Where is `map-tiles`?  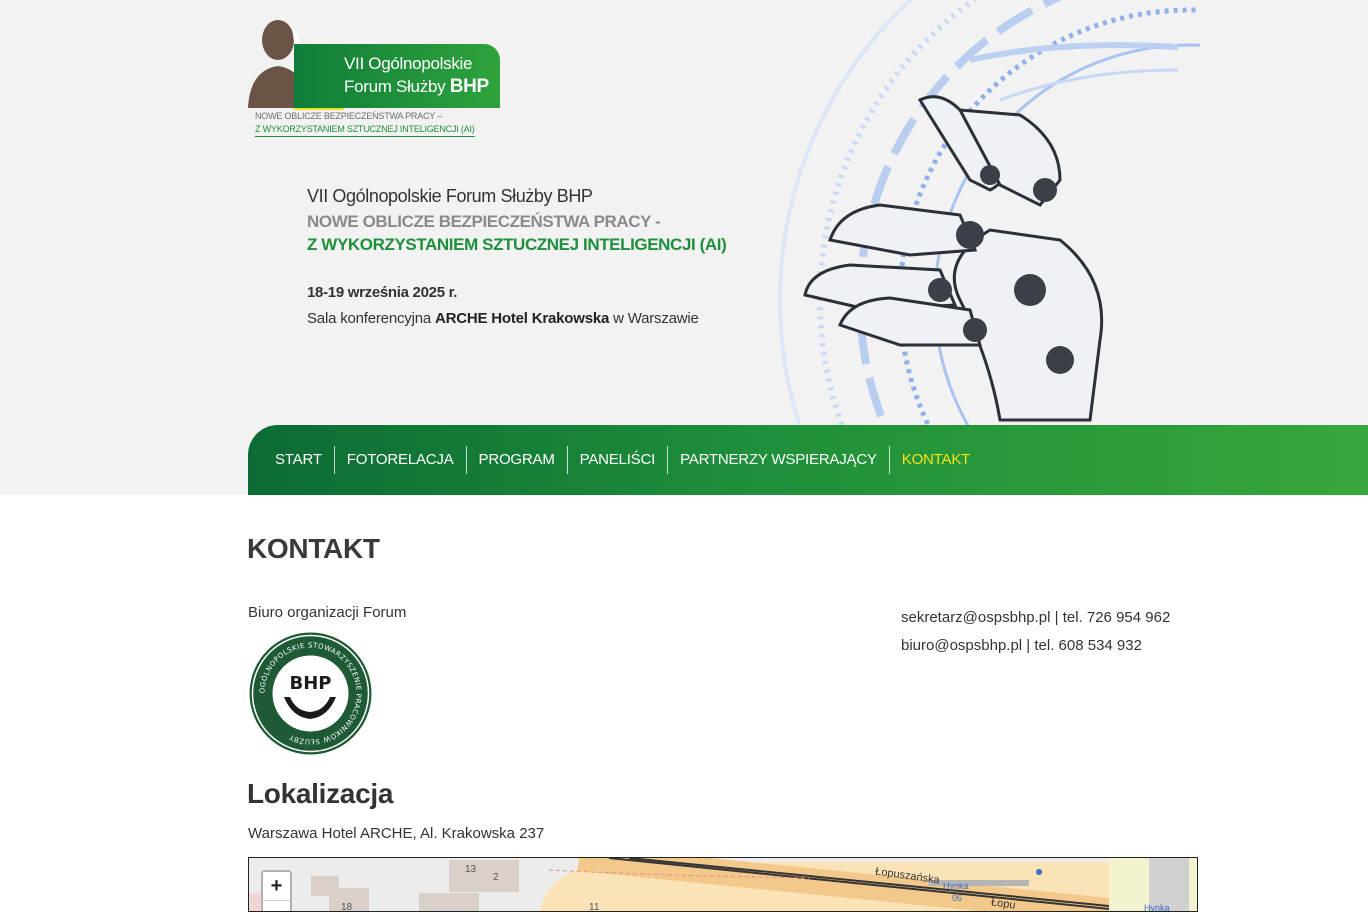 map-tiles is located at coordinates (723, 884).